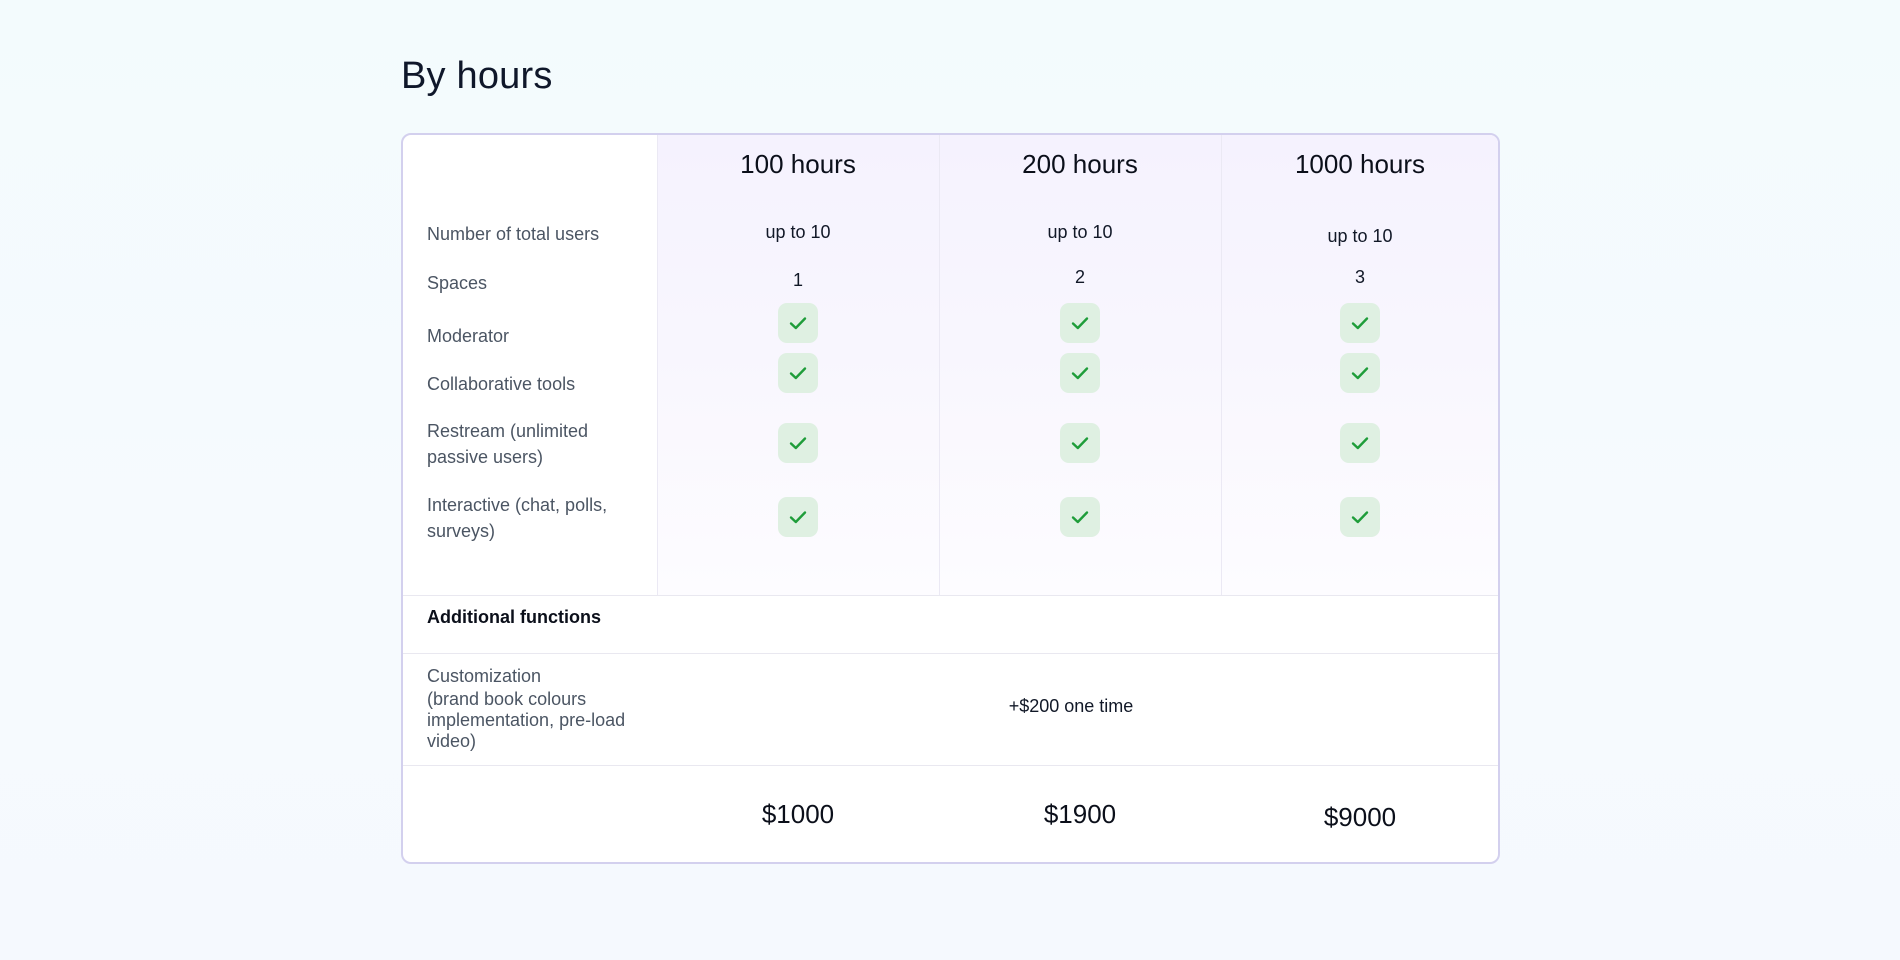 This screenshot has width=1900, height=960. I want to click on plan-name-100-hours: 100 hours, so click(798, 164).